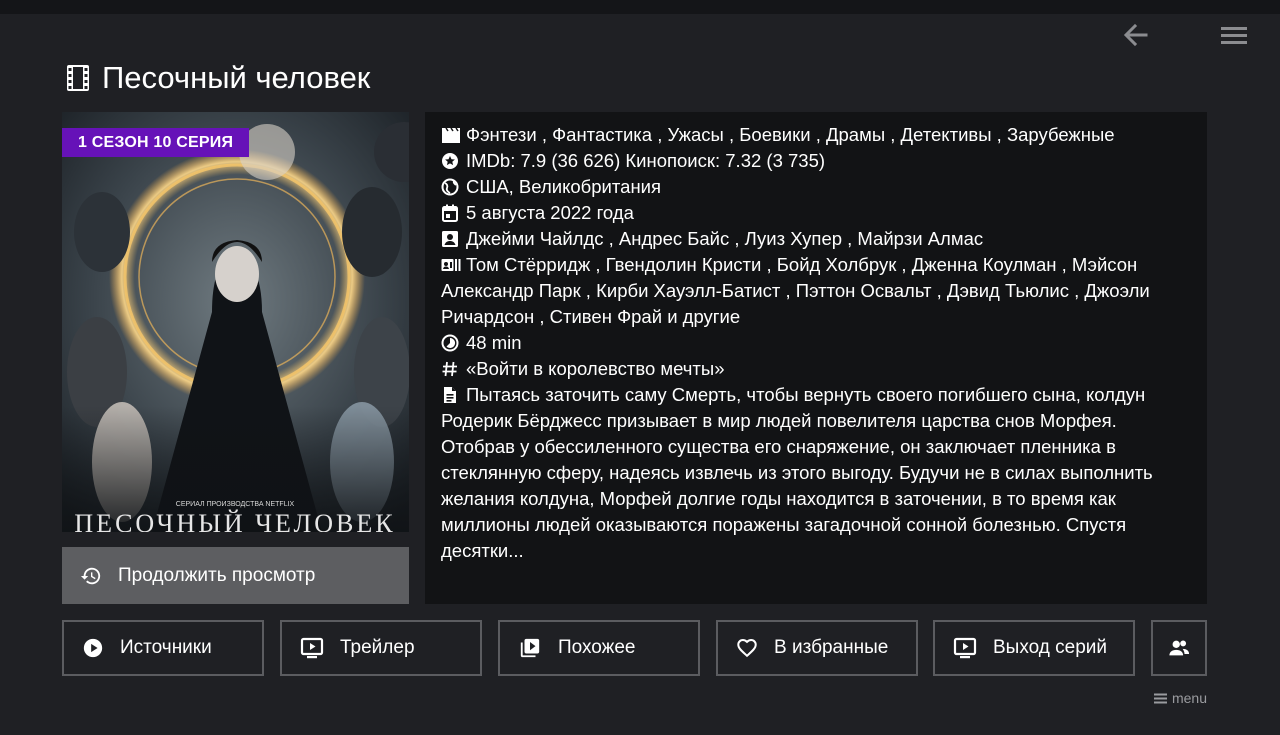 This screenshot has height=735, width=1280. I want to click on similar-button: Похожее, so click(599, 648).